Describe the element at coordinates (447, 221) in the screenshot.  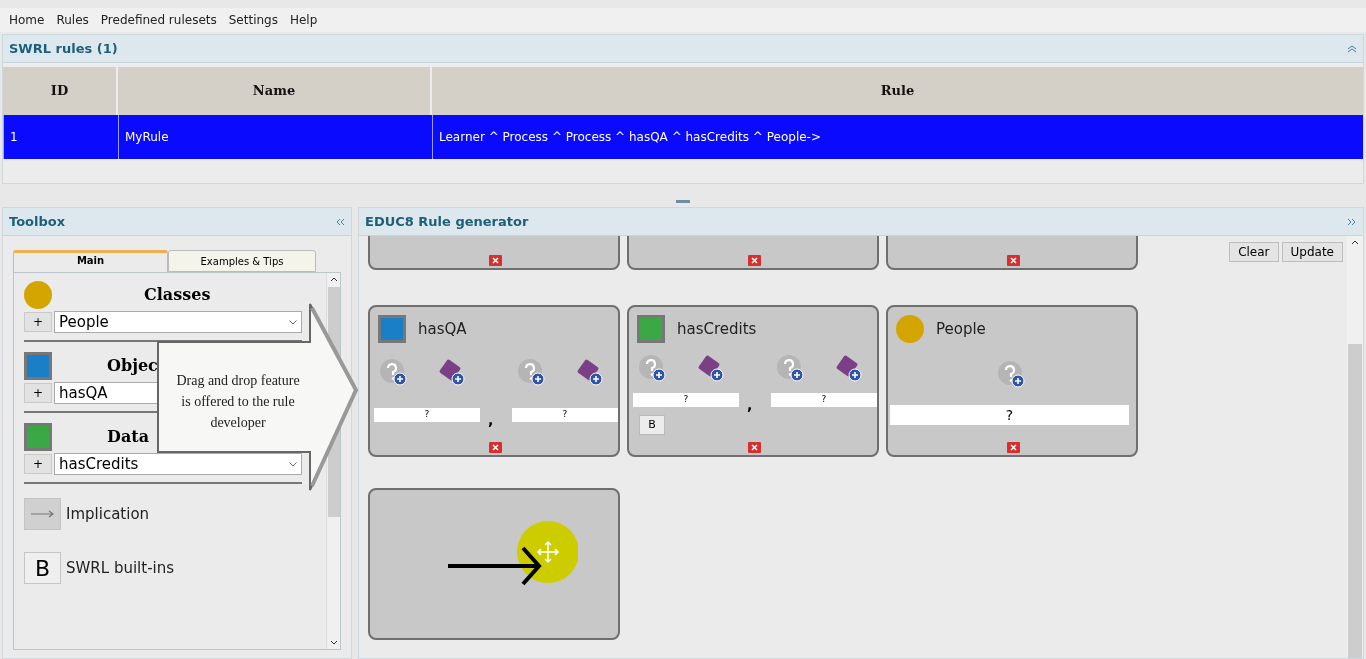
I see `panel-title: EDUC8 Rule generator` at that location.